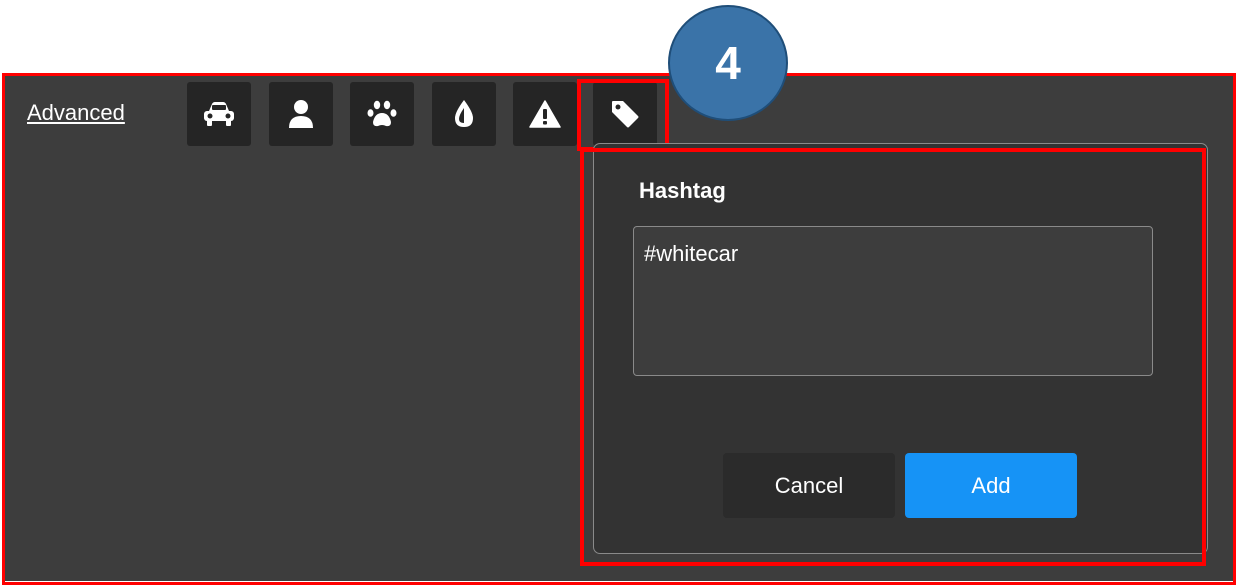 This screenshot has height=585, width=1238. I want to click on person-filter-button, so click(301, 114).